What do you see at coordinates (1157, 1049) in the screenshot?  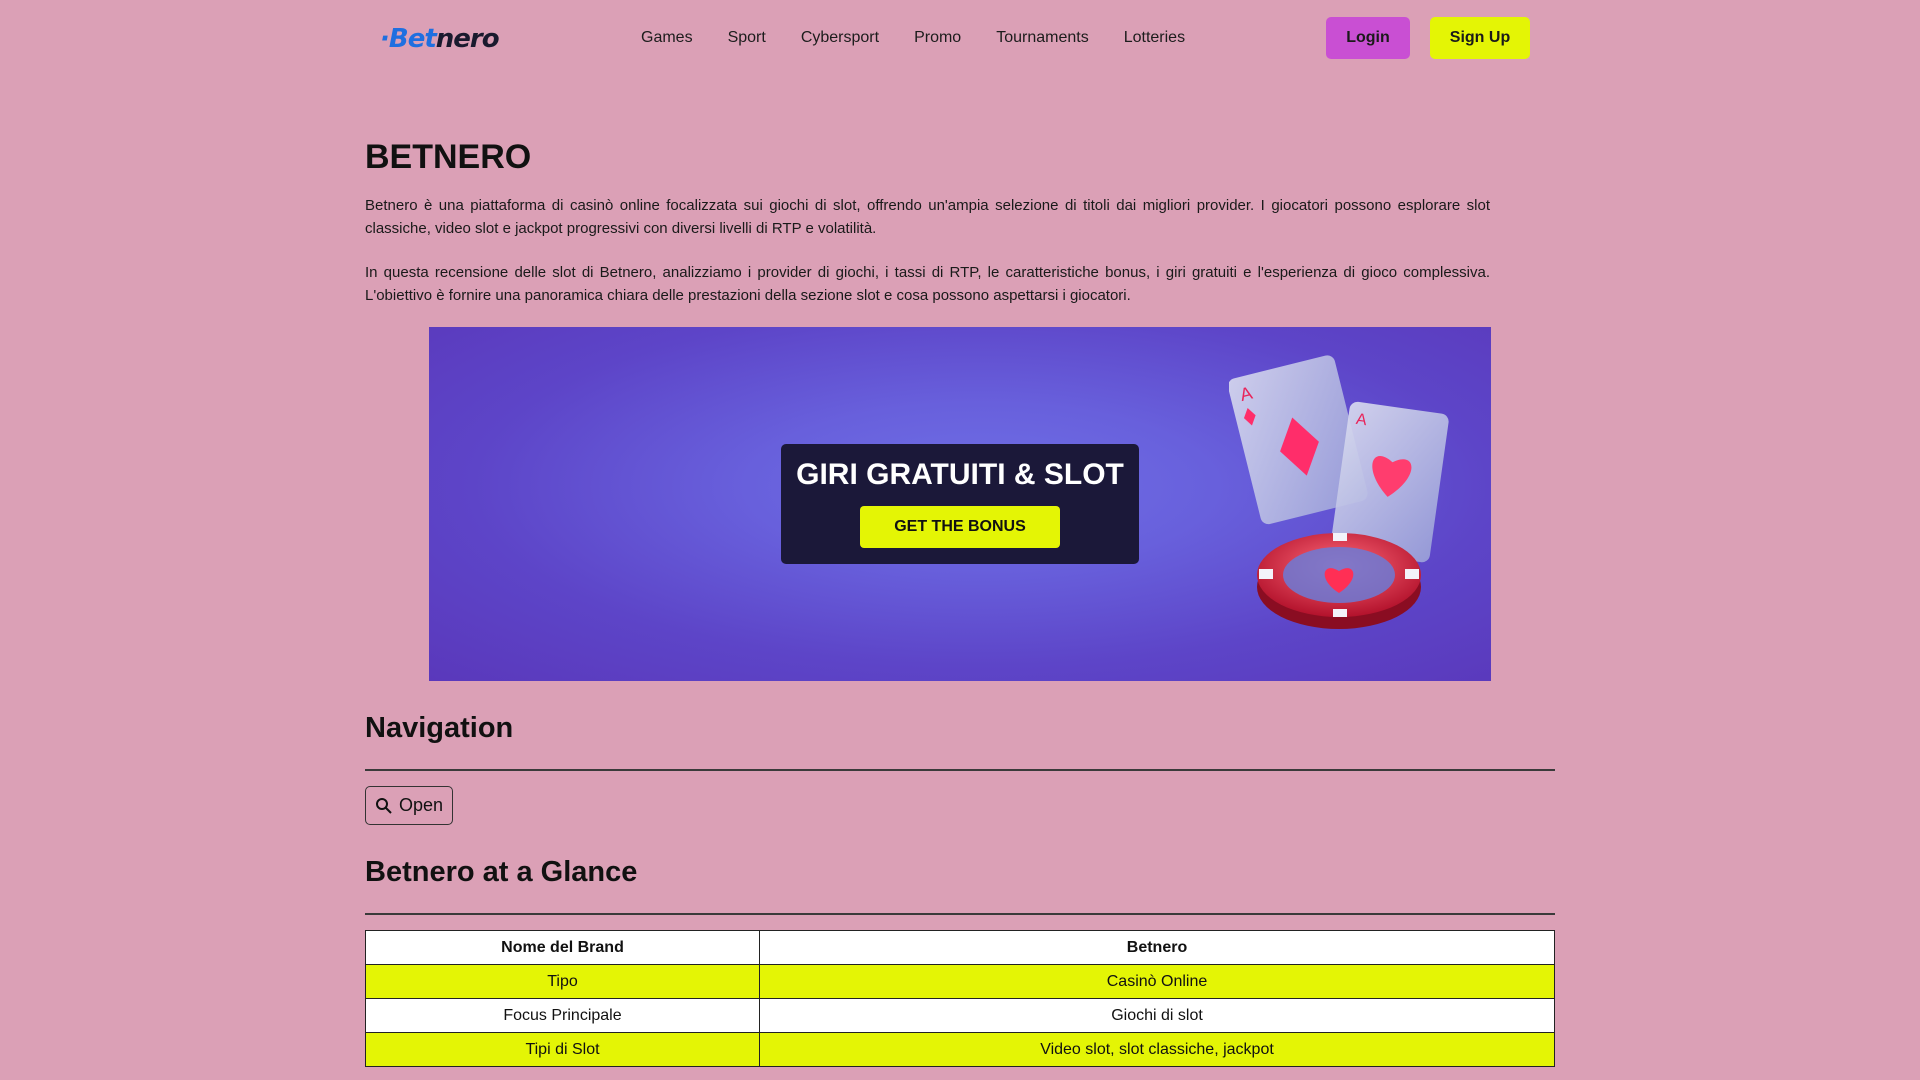 I see `table-cell: Video slot, slot classiche, jackpot` at bounding box center [1157, 1049].